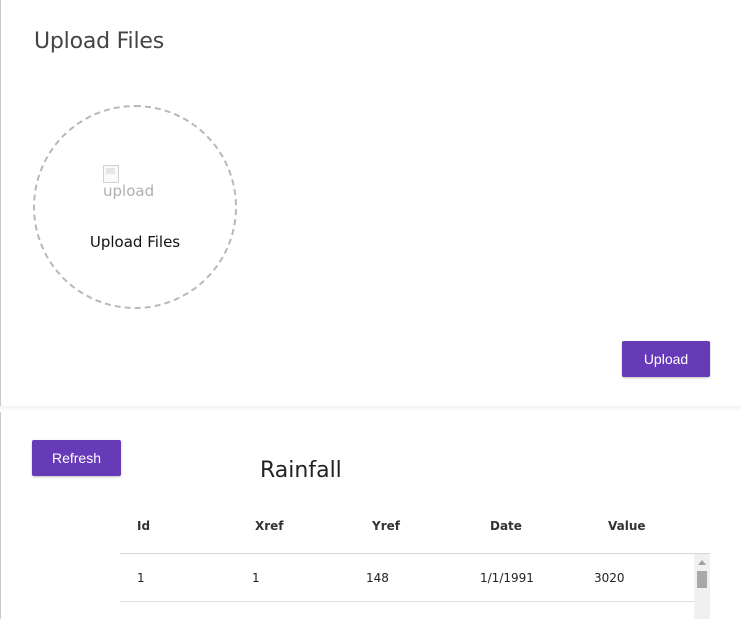 The image size is (742, 619). I want to click on table-title: Rainfall, so click(301, 470).